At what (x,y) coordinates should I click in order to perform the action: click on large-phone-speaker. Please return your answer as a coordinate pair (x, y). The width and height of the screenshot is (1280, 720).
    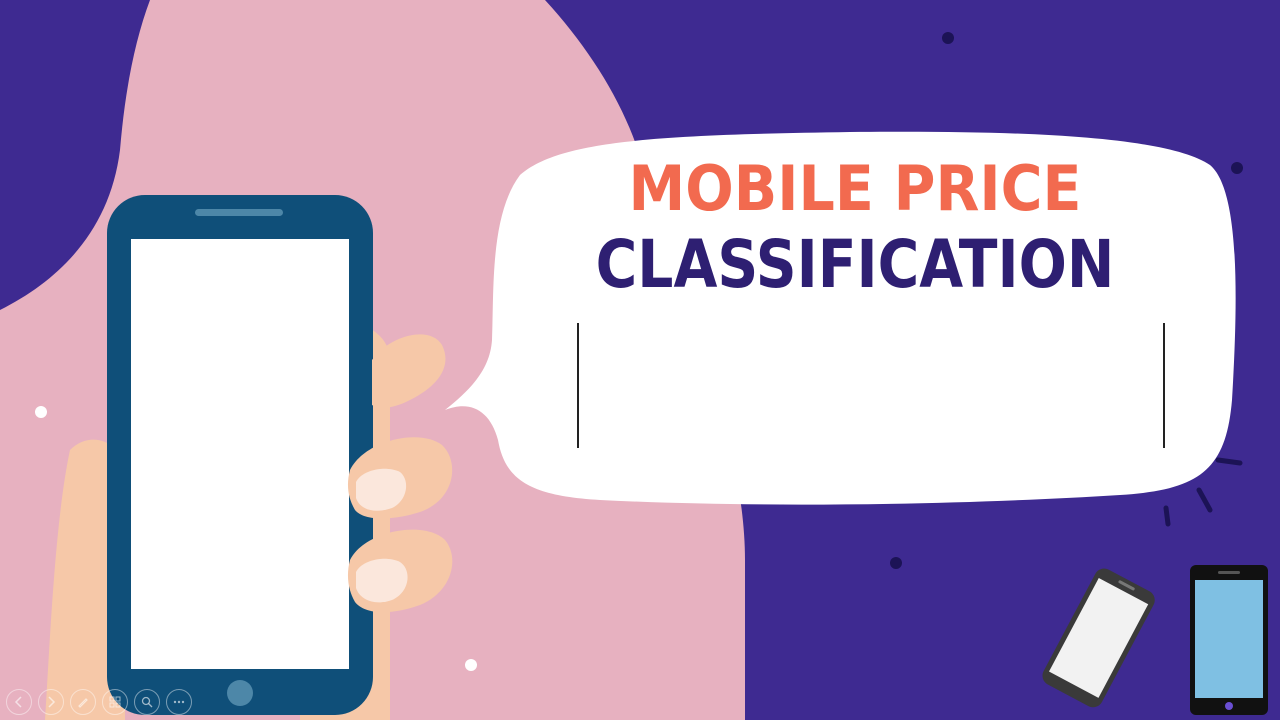
    Looking at the image, I should click on (239, 212).